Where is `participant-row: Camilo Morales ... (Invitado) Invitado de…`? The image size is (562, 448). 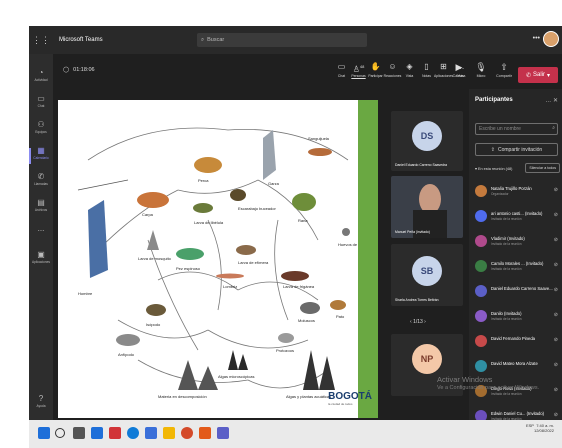
participant-row: Camilo Morales ... (Invitado) Invitado de… is located at coordinates (515, 269).